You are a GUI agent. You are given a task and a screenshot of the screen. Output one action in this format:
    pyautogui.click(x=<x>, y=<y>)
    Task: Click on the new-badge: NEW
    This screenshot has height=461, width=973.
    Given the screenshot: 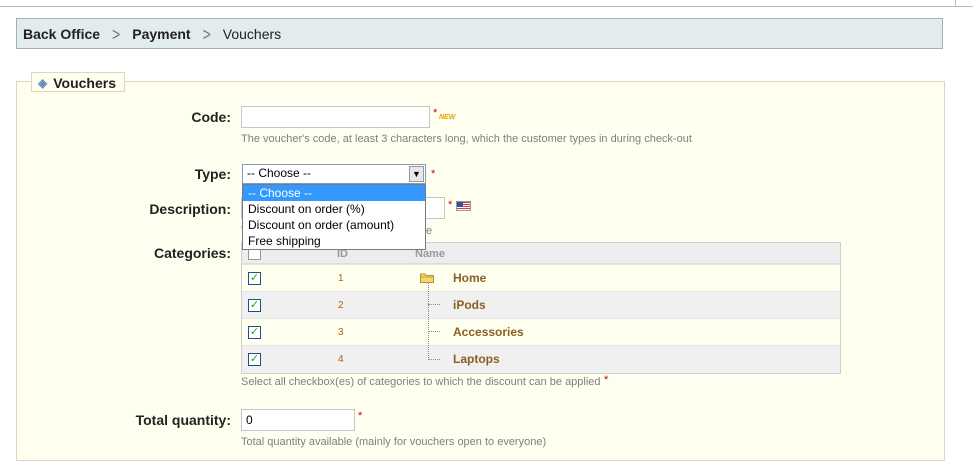 What is the action you would take?
    pyautogui.click(x=447, y=117)
    